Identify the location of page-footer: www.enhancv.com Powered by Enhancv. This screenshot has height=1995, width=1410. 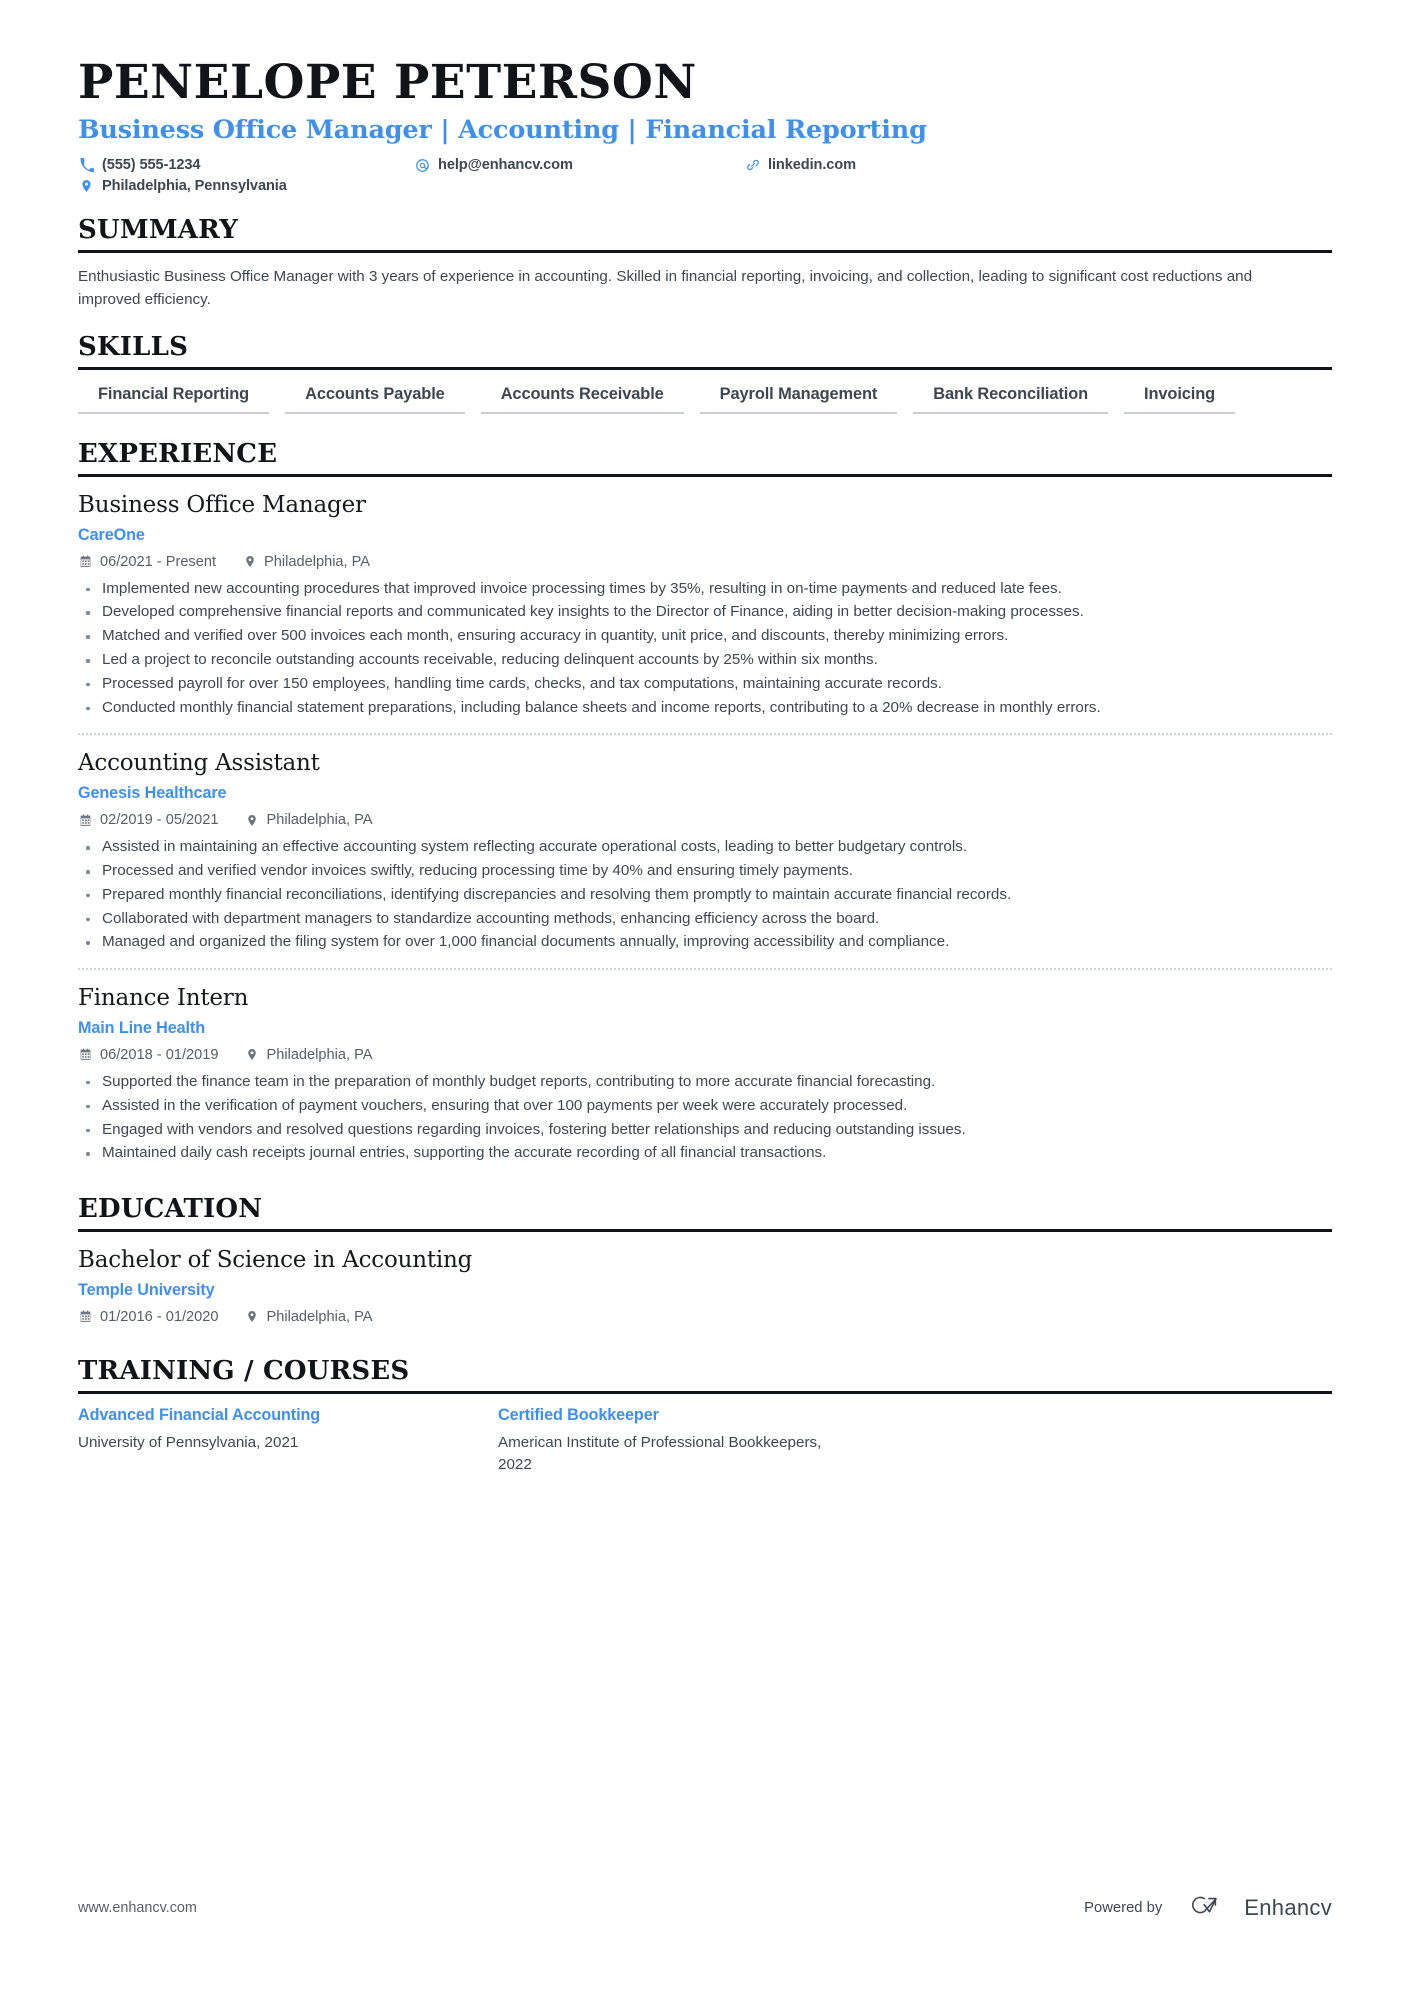
(705, 1907).